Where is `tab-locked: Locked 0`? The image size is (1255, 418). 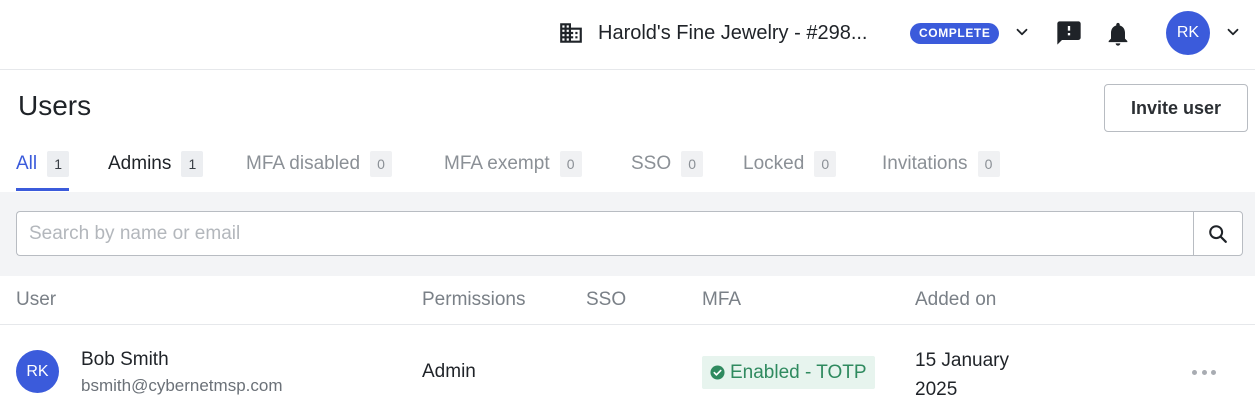
tab-locked: Locked 0 is located at coordinates (790, 164).